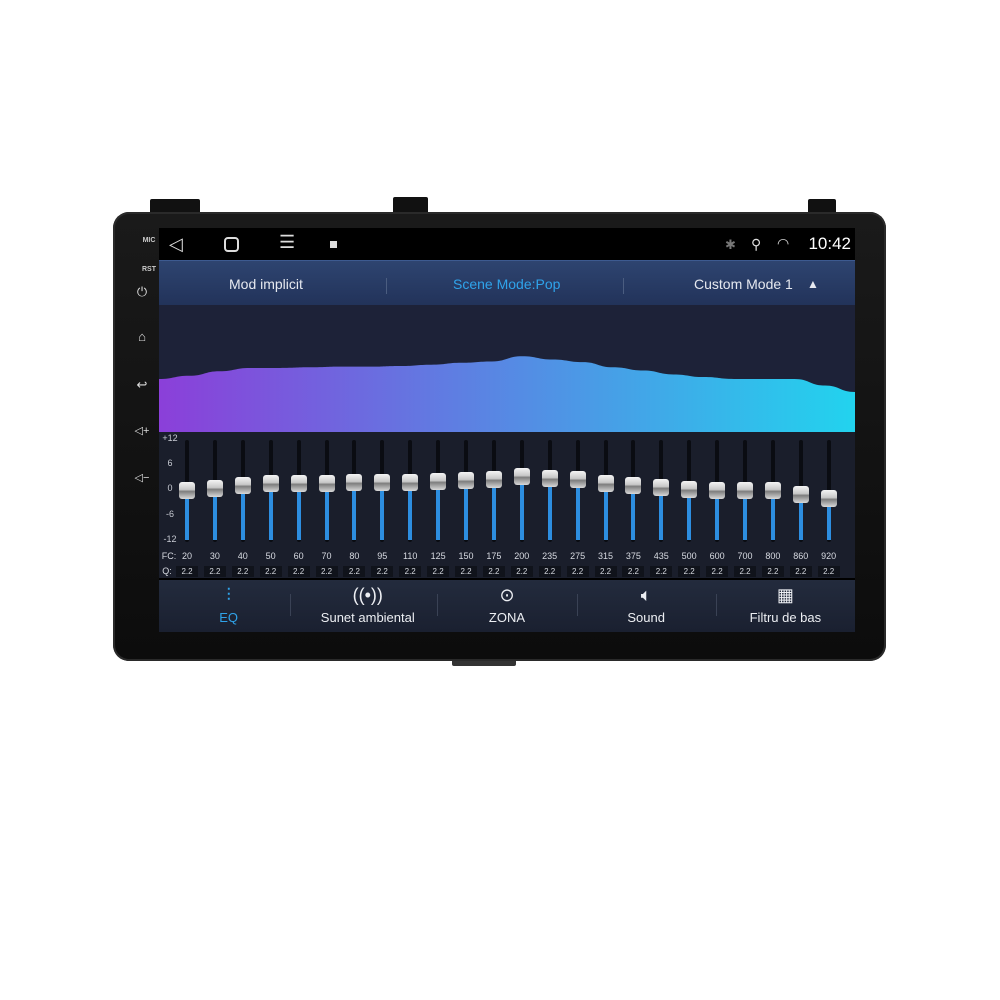 This screenshot has width=1000, height=1000. What do you see at coordinates (438, 556) in the screenshot?
I see `fc-value: 125` at bounding box center [438, 556].